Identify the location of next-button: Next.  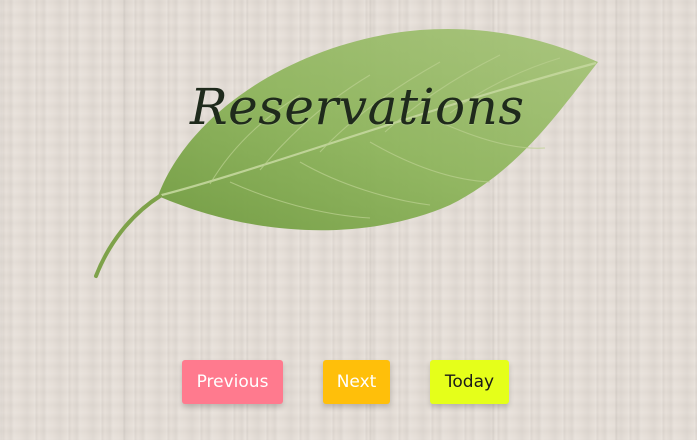
(356, 382).